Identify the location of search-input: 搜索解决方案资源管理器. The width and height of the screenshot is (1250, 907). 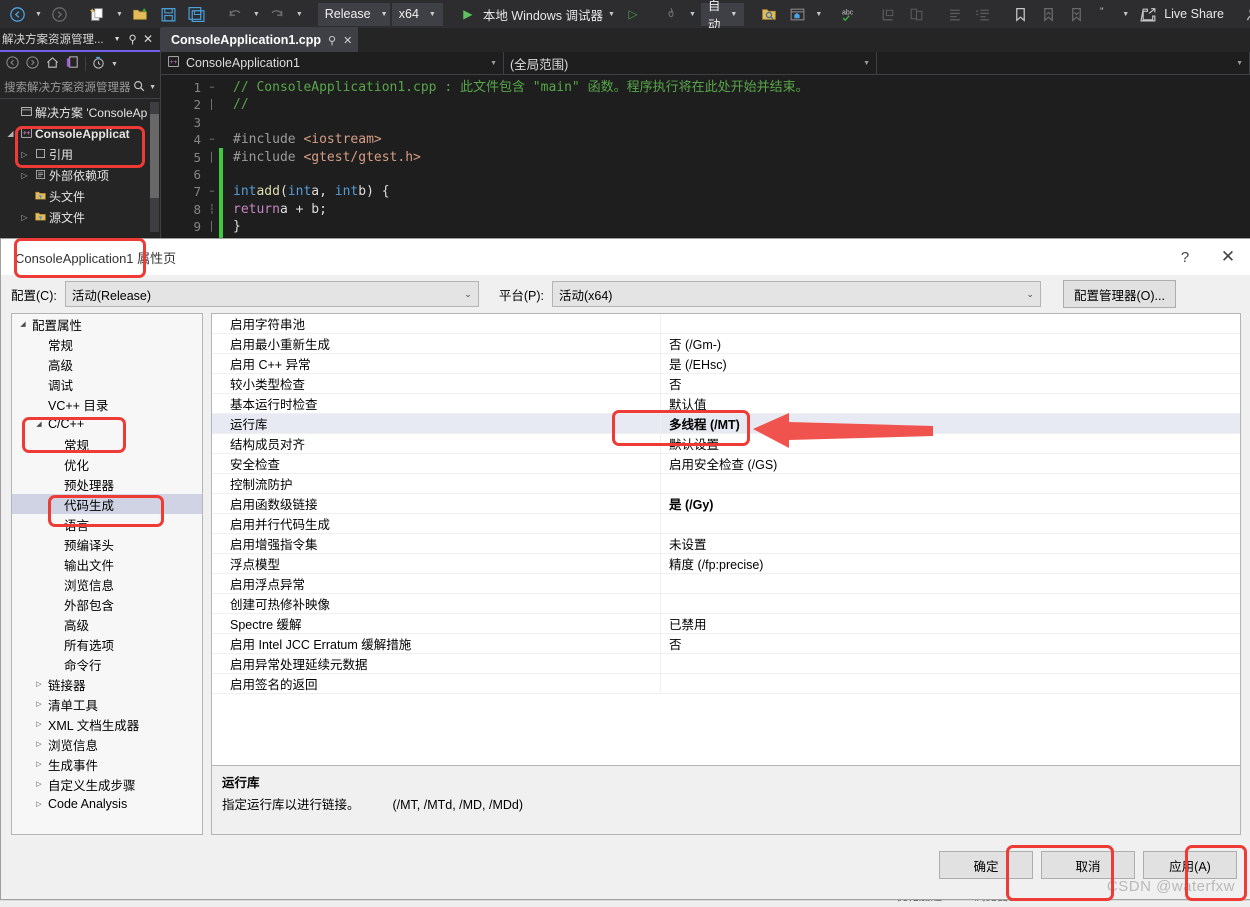
(68, 87).